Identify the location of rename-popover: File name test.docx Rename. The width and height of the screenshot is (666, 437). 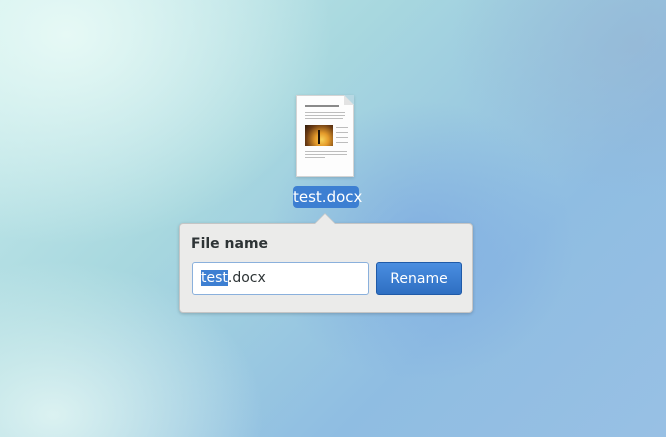
(326, 263).